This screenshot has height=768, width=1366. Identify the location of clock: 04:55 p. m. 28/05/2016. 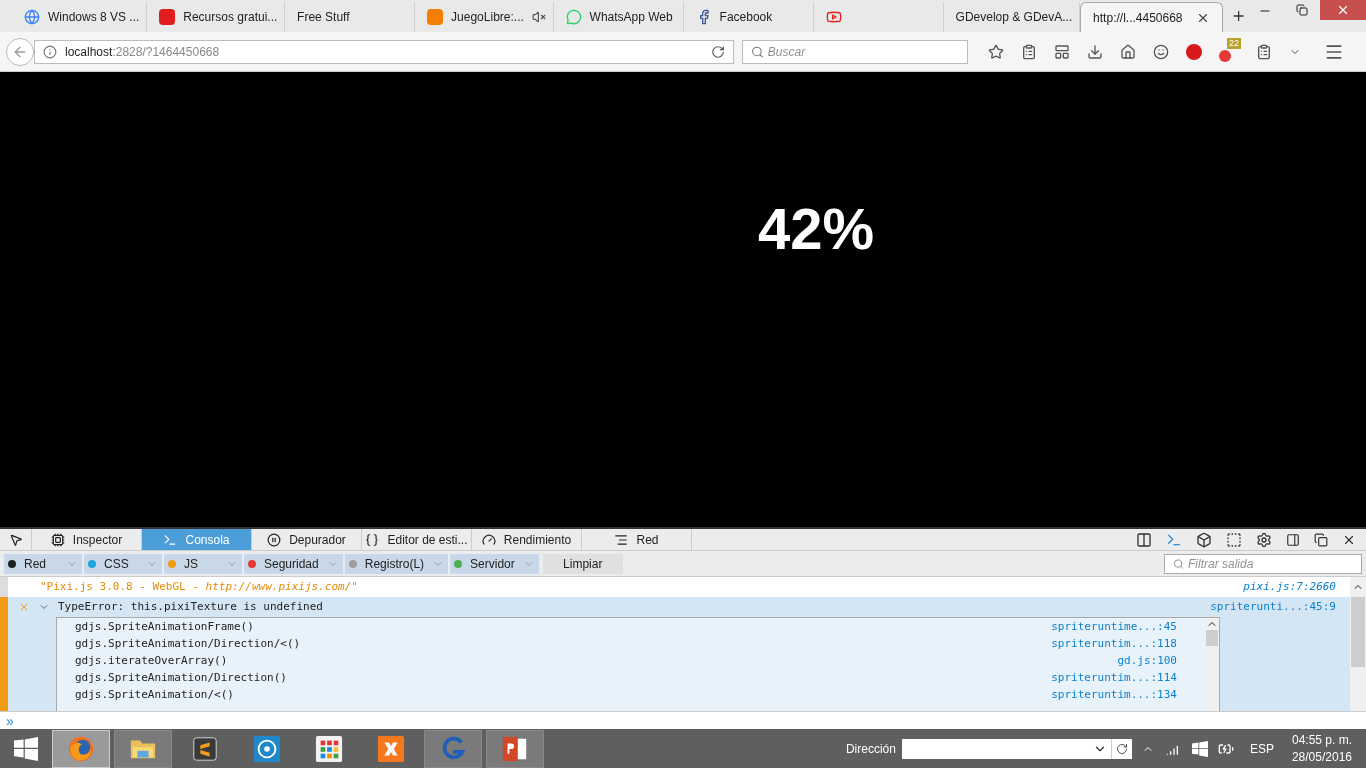
(1321, 748).